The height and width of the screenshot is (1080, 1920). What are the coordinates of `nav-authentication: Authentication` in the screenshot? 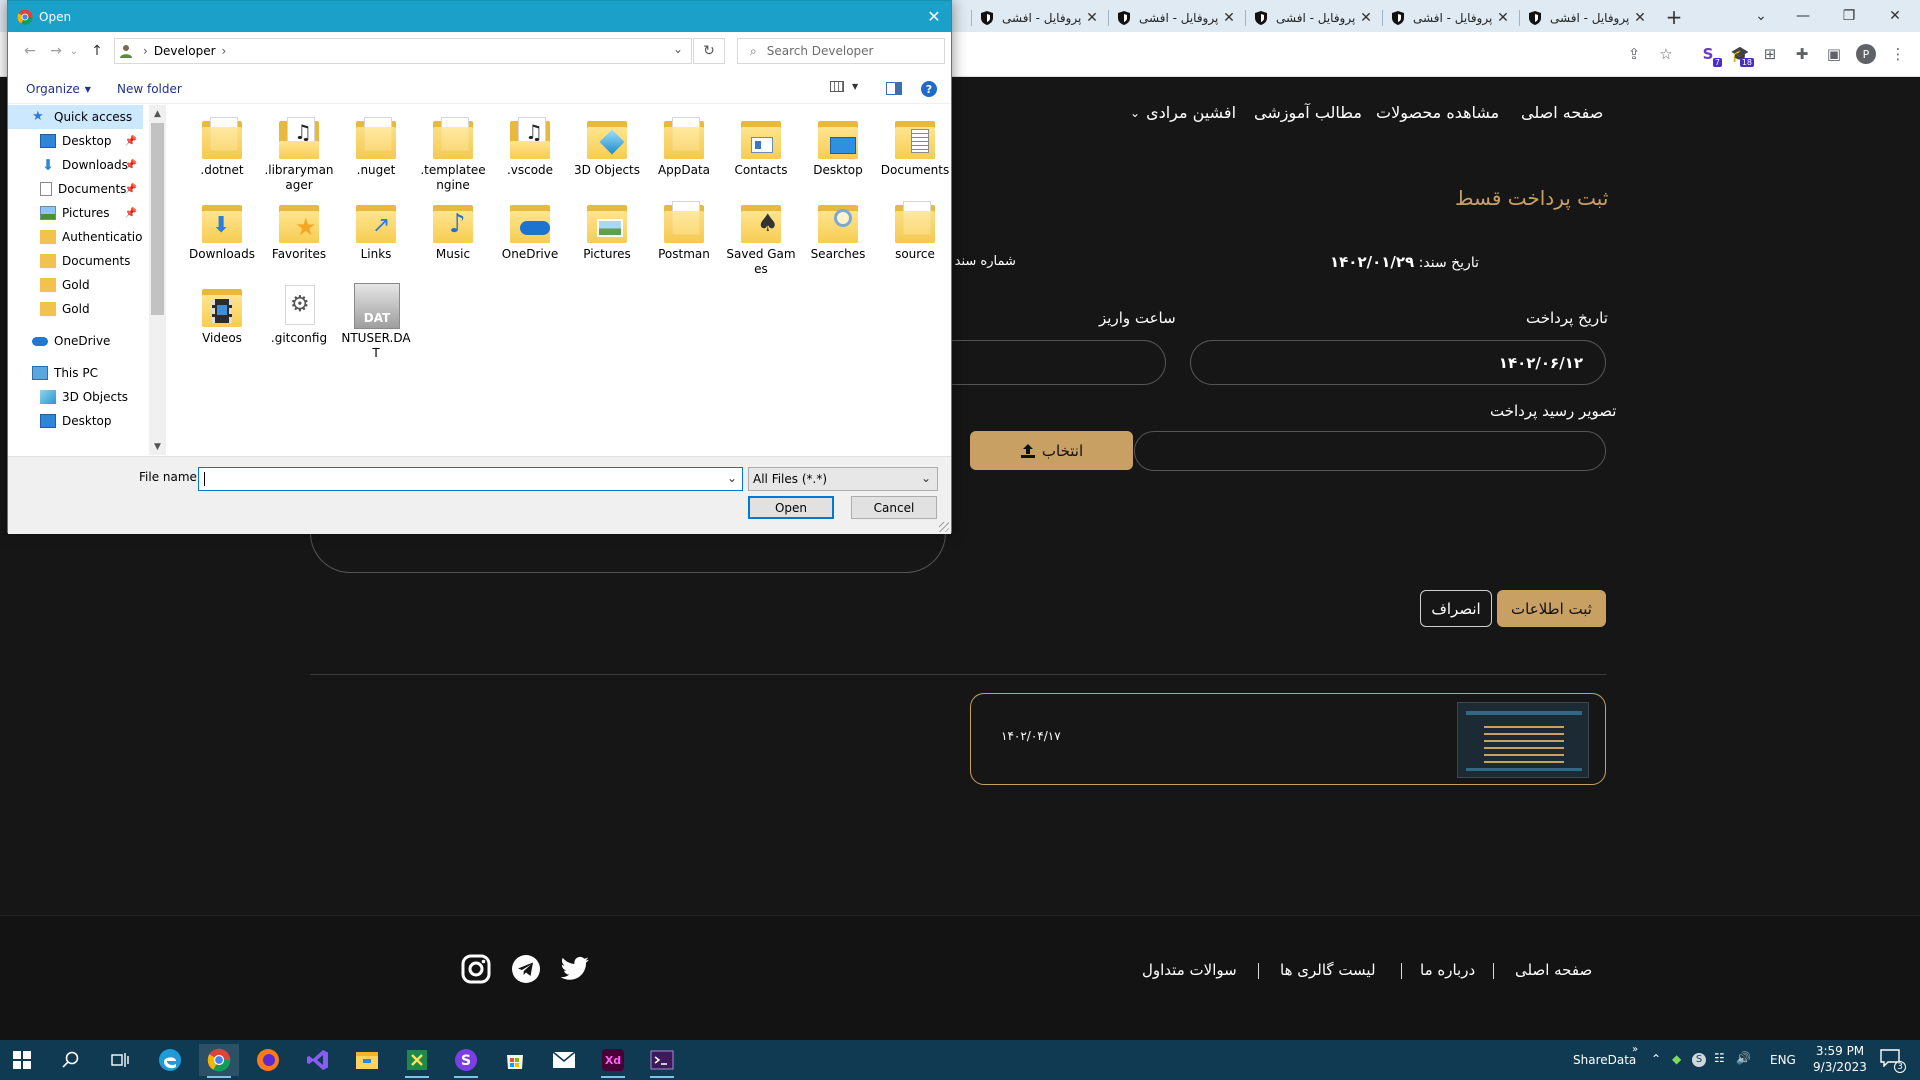 It's located at (75, 237).